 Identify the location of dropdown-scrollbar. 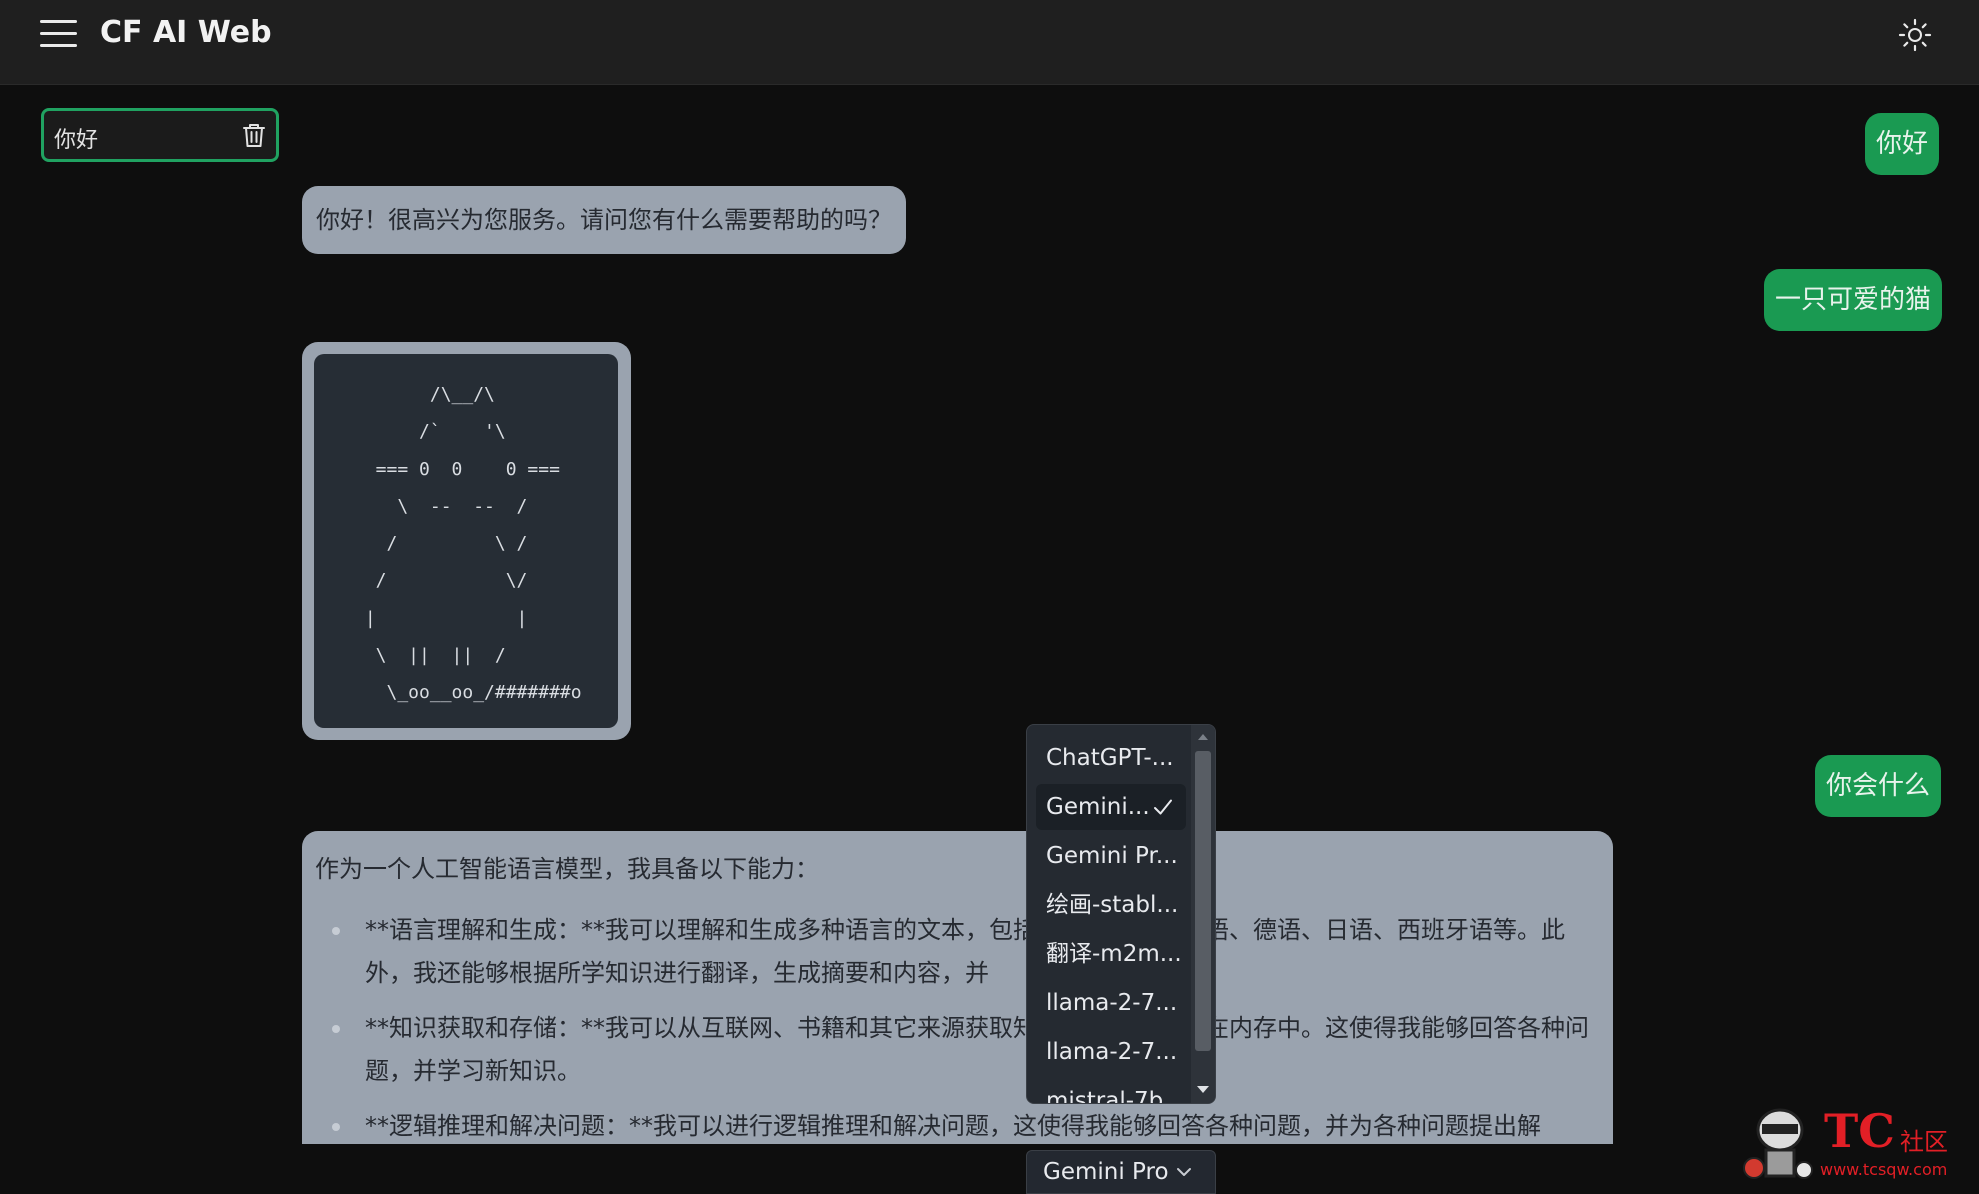
(1203, 914).